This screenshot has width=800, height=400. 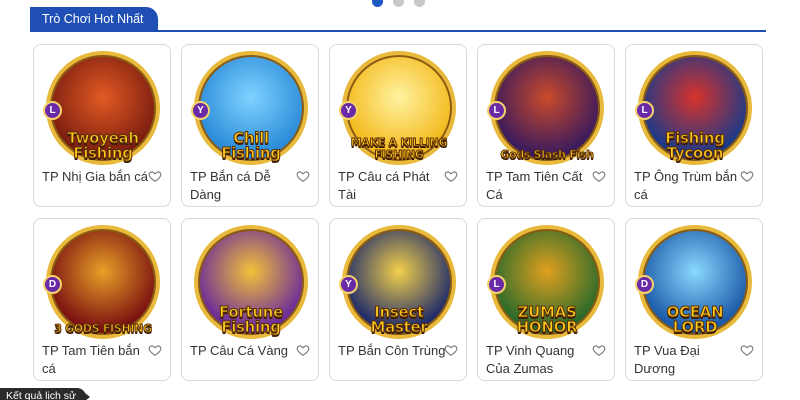 I want to click on game-logo: MAKE A KILLING FISHING, so click(x=399, y=148).